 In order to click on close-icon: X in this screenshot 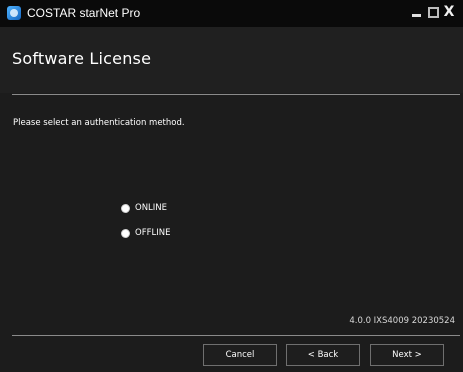, I will do `click(449, 12)`.